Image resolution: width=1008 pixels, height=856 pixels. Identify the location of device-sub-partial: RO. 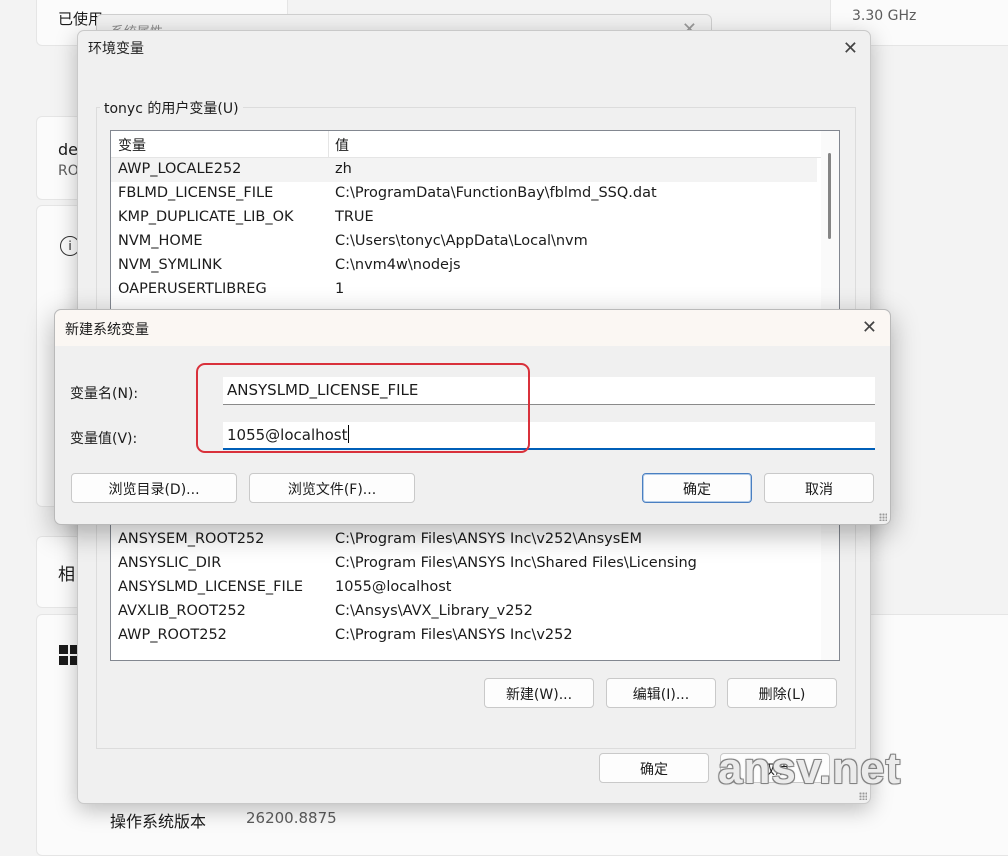
(68, 171).